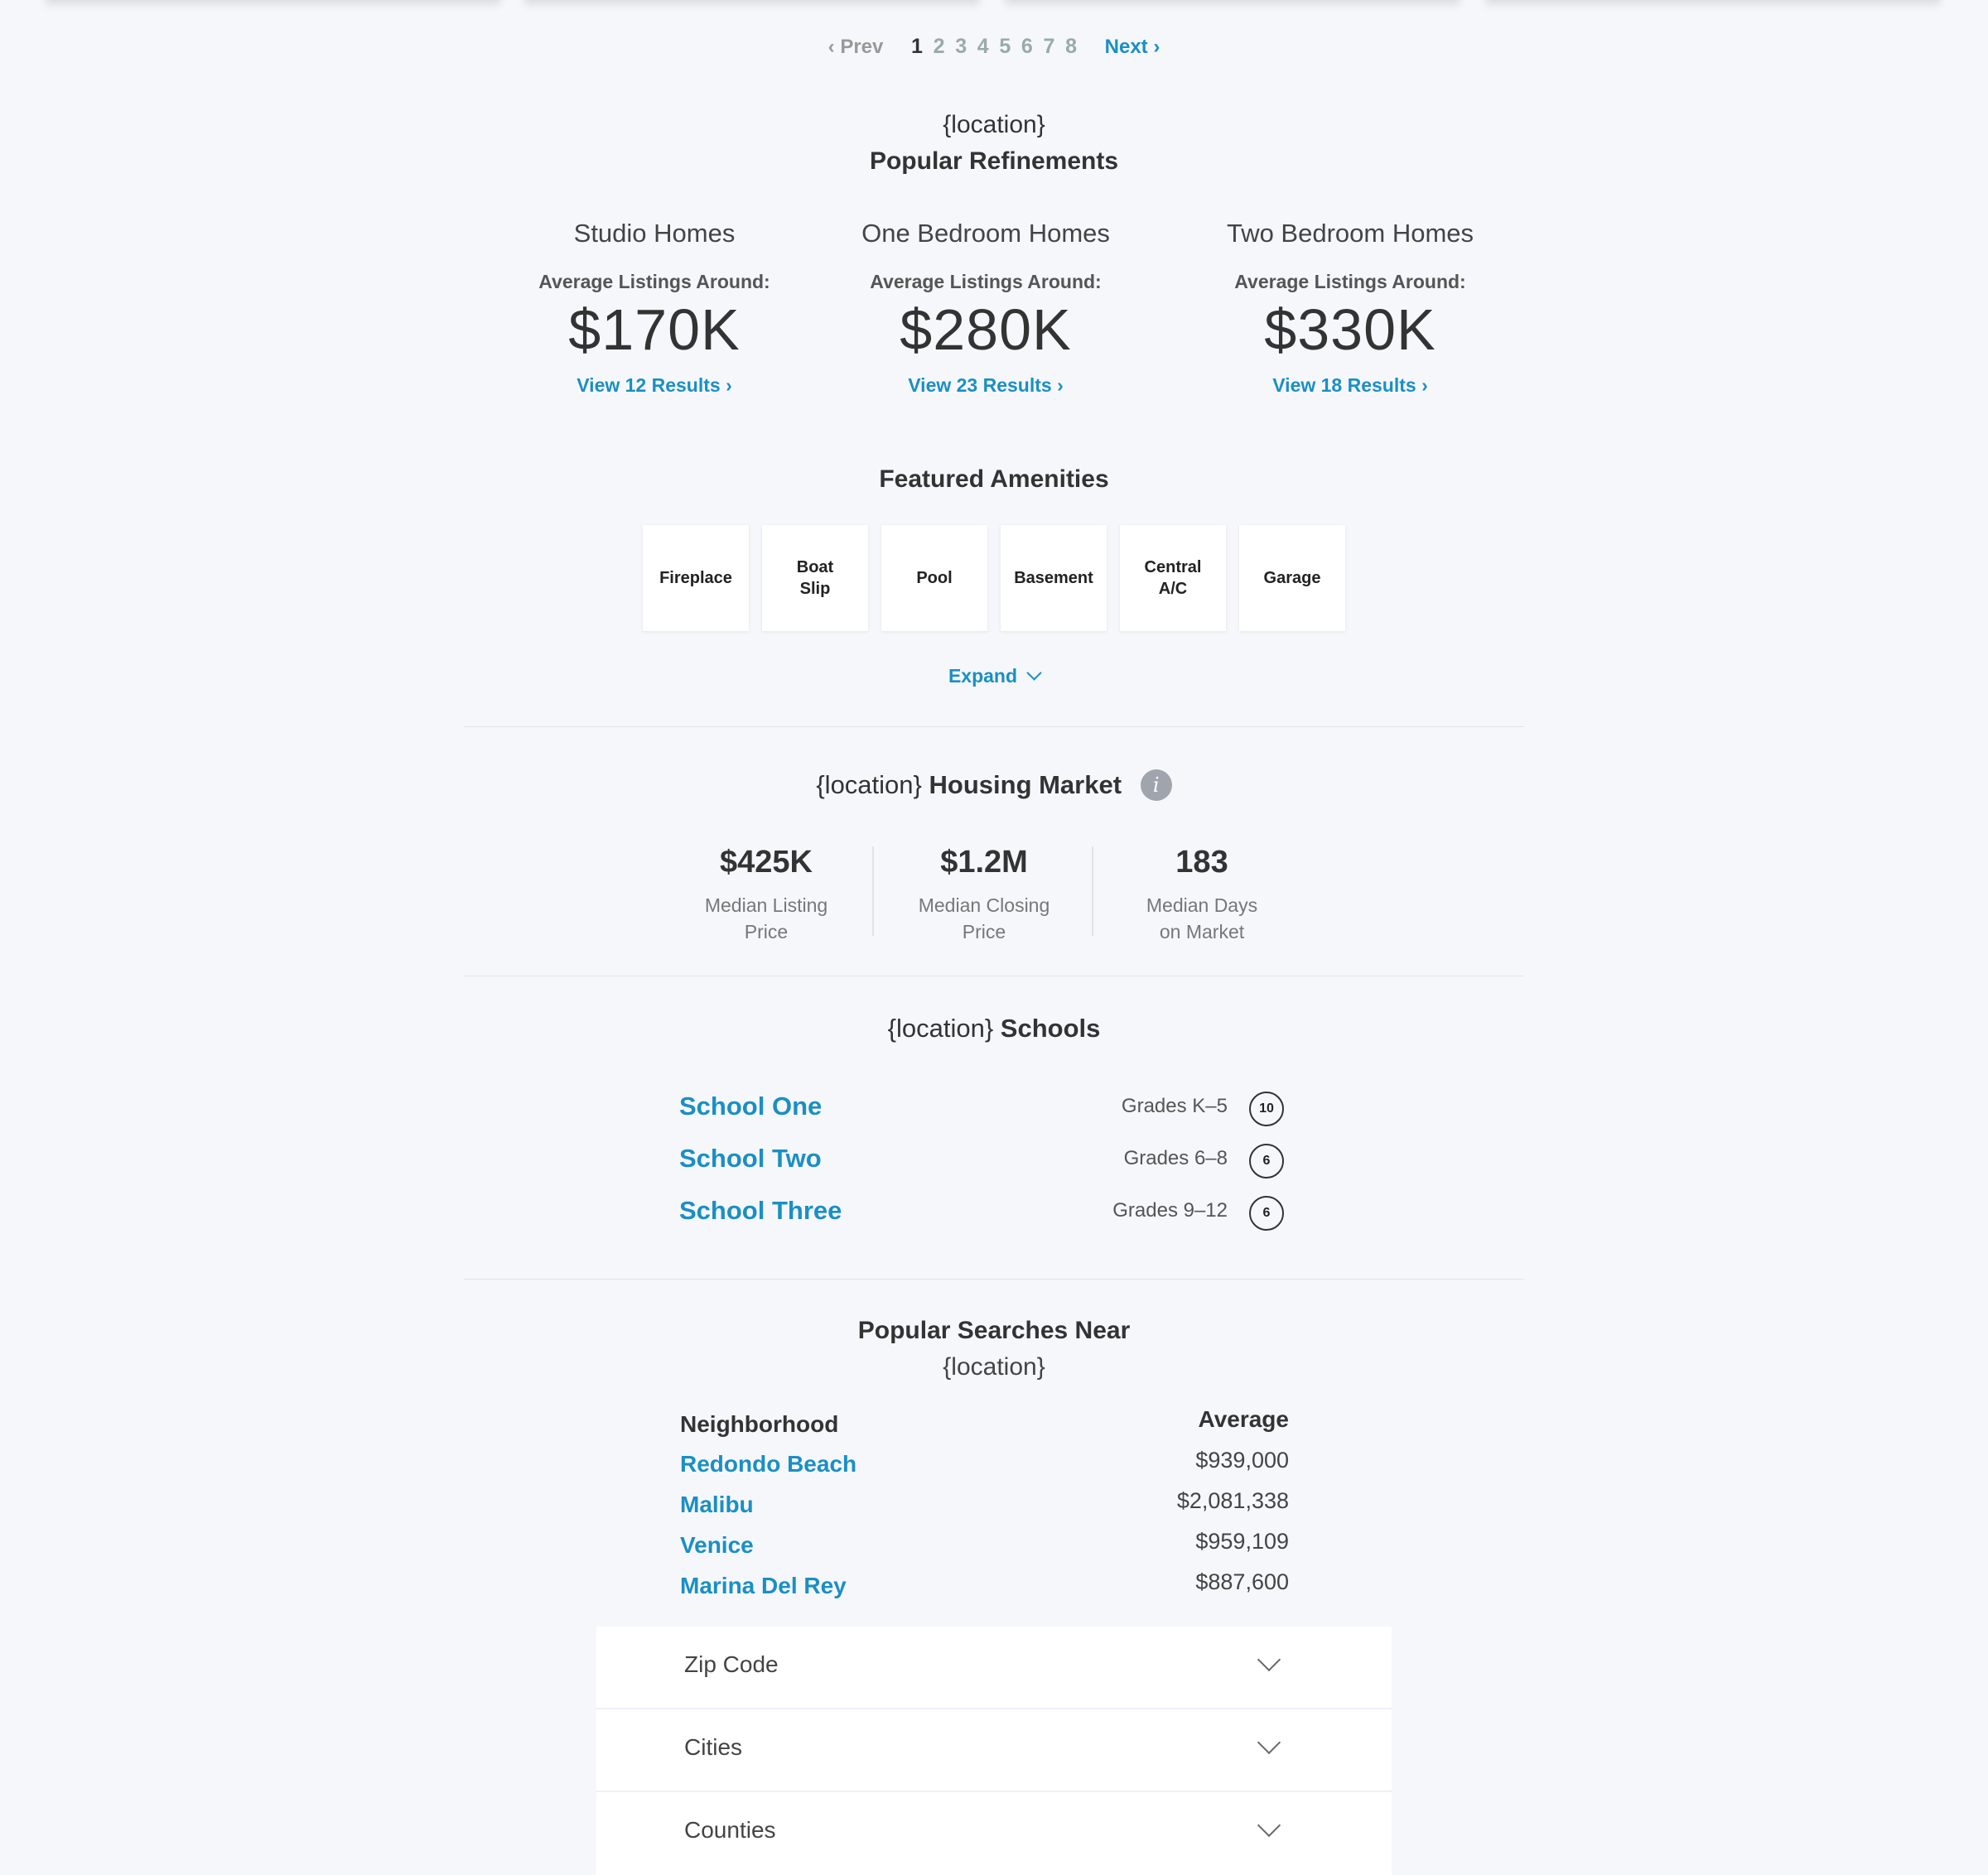 This screenshot has width=1988, height=1875. Describe the element at coordinates (717, 1545) in the screenshot. I see `neighborhood-link: Venice` at that location.